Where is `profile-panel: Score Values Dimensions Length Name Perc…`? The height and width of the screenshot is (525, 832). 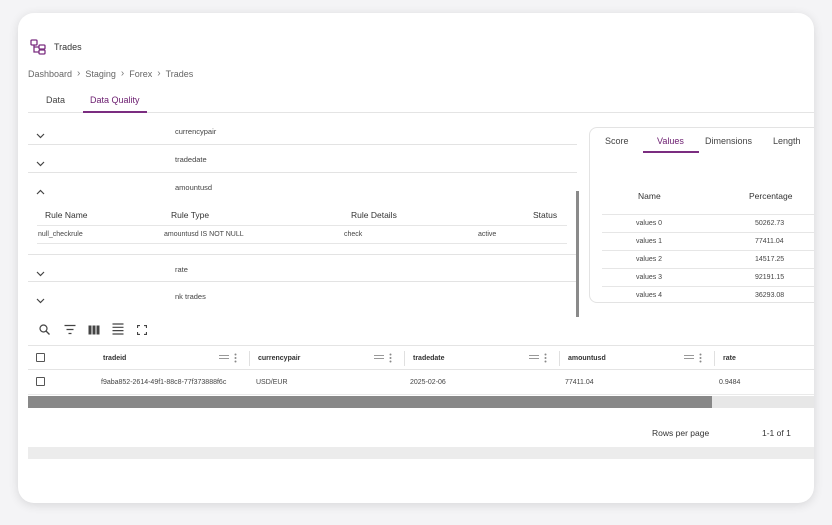 profile-panel: Score Values Dimensions Length Name Perc… is located at coordinates (701, 215).